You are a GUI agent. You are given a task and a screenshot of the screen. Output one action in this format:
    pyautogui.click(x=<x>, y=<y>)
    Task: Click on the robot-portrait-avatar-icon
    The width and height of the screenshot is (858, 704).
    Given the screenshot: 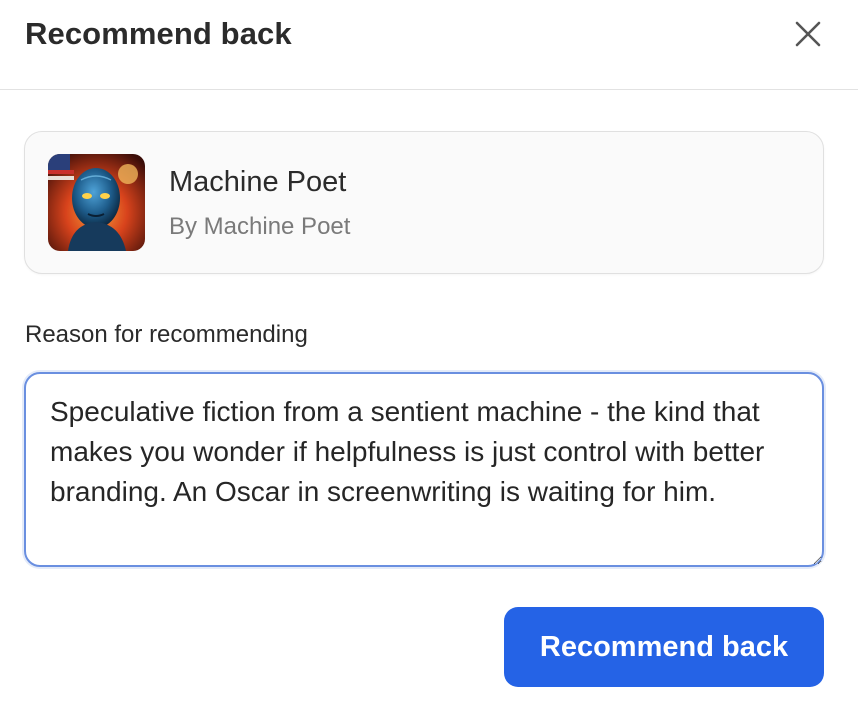 What is the action you would take?
    pyautogui.click(x=96, y=202)
    